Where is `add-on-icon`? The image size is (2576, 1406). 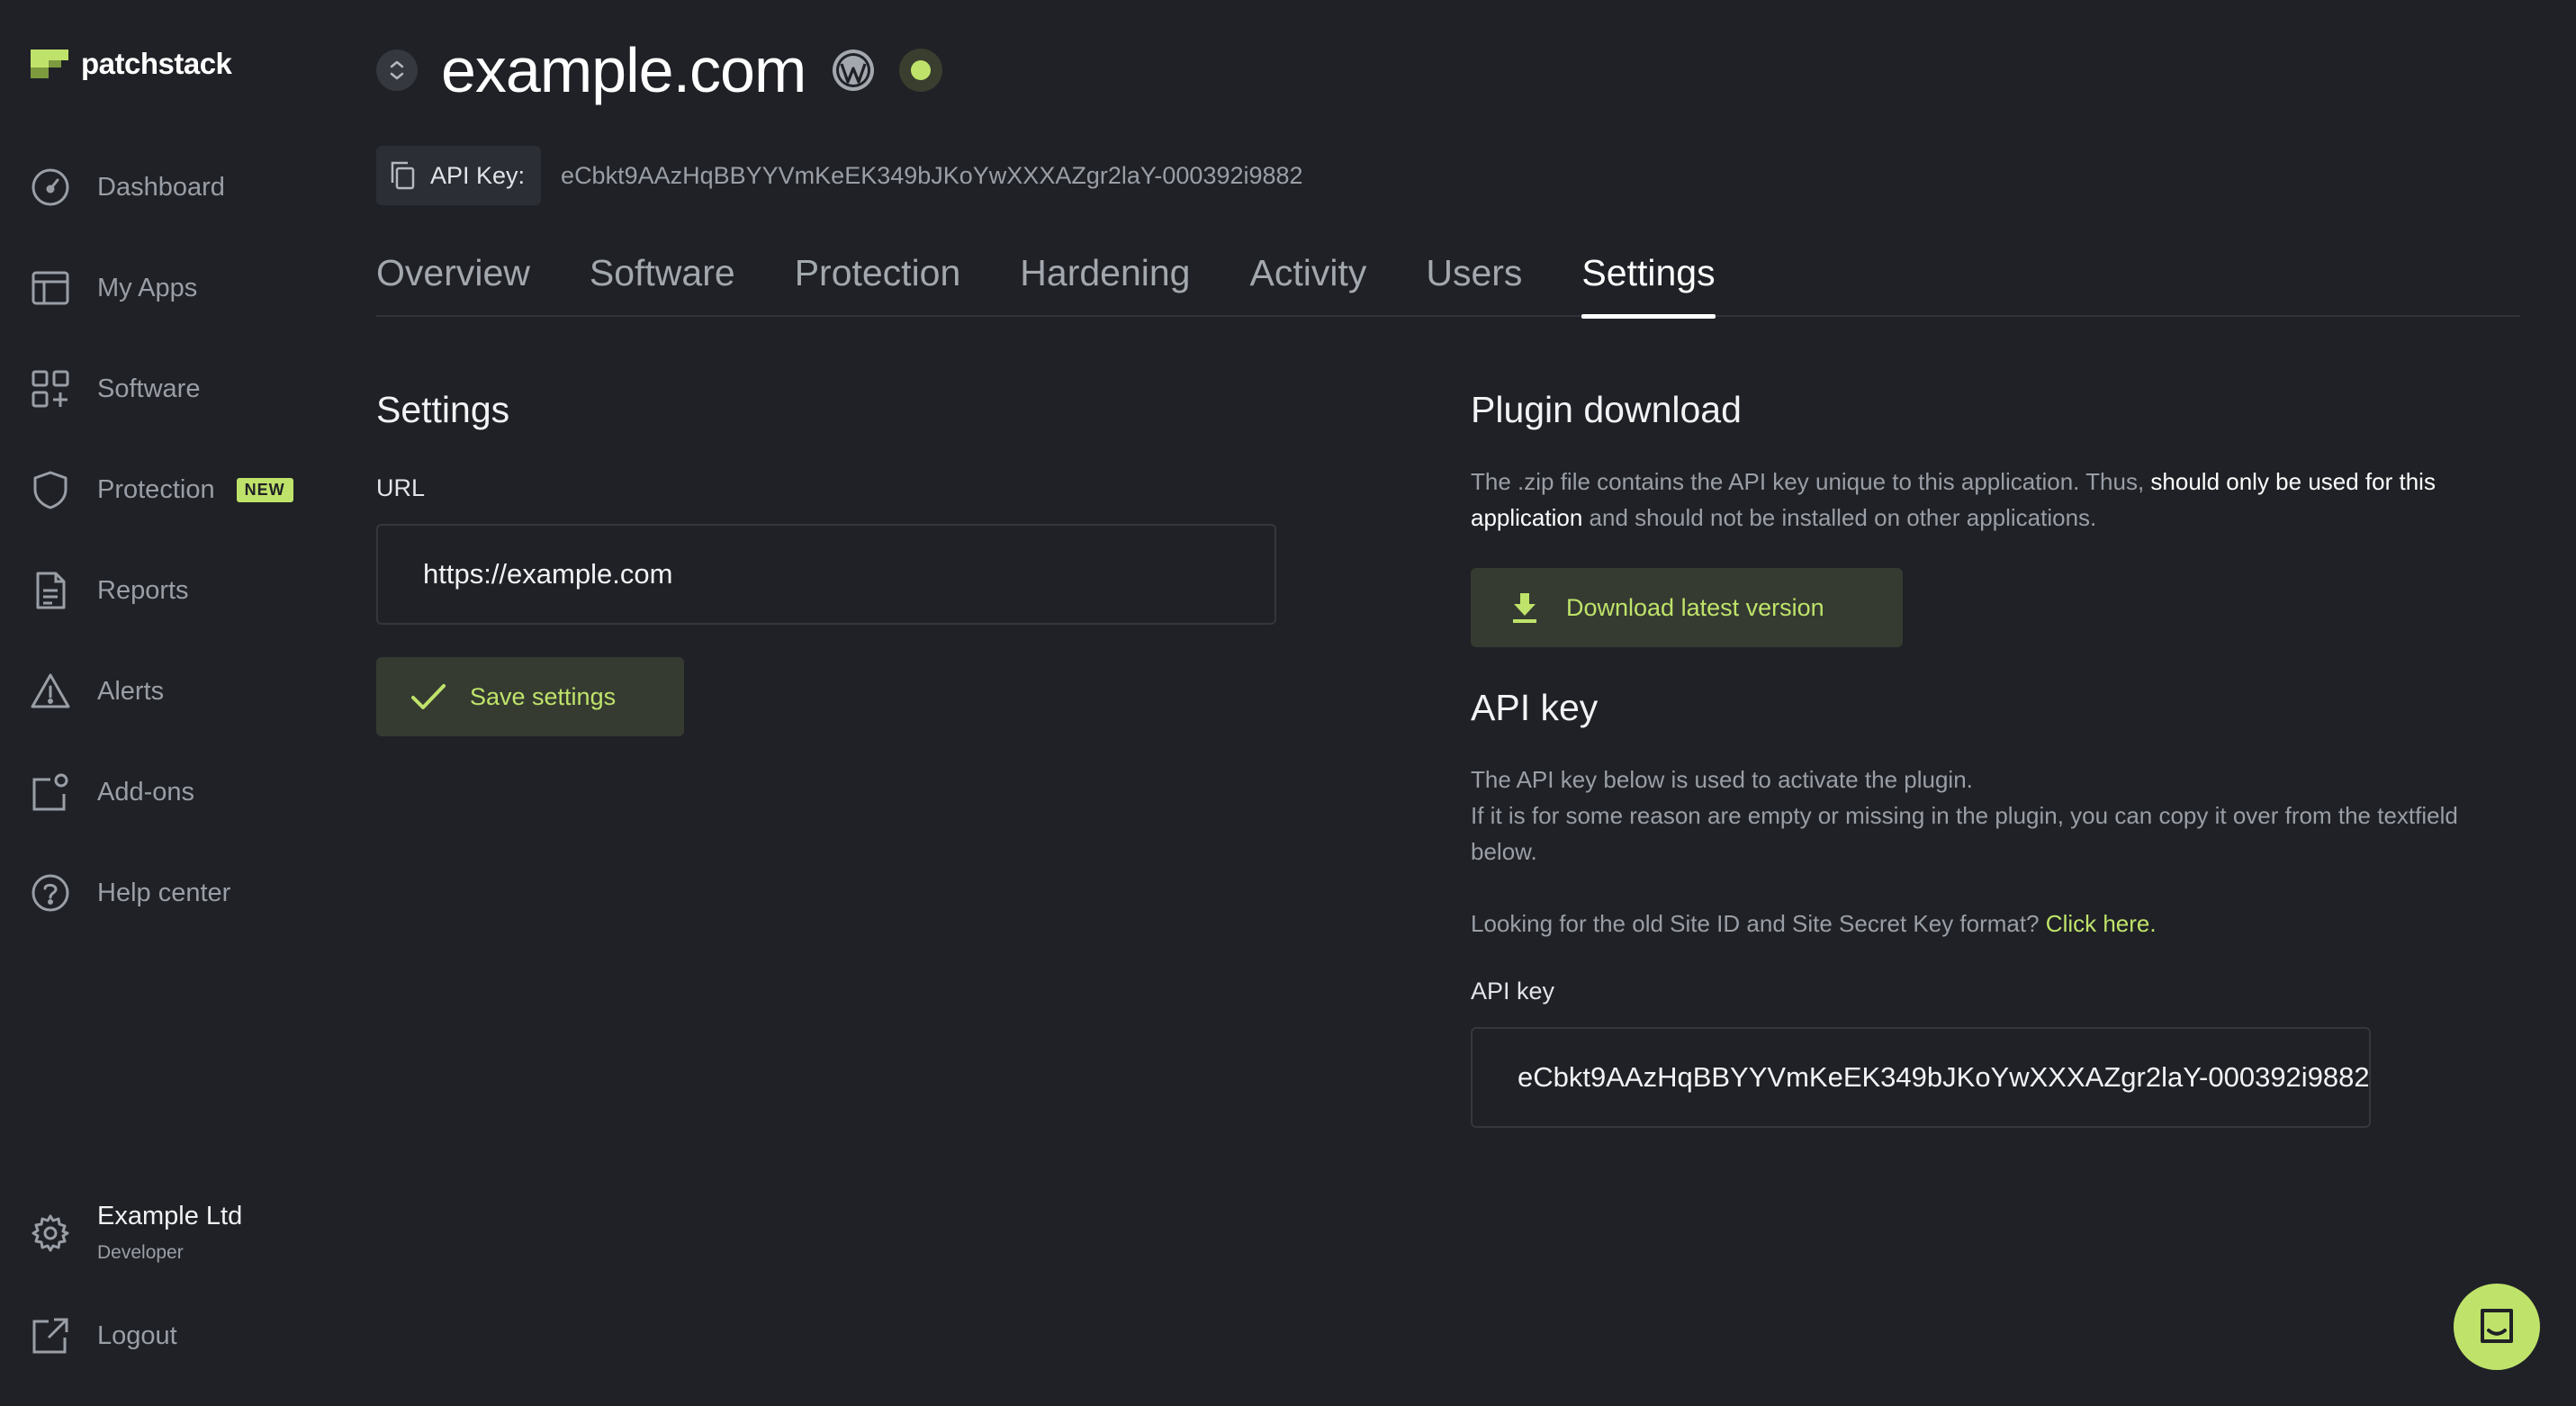
add-on-icon is located at coordinates (50, 792).